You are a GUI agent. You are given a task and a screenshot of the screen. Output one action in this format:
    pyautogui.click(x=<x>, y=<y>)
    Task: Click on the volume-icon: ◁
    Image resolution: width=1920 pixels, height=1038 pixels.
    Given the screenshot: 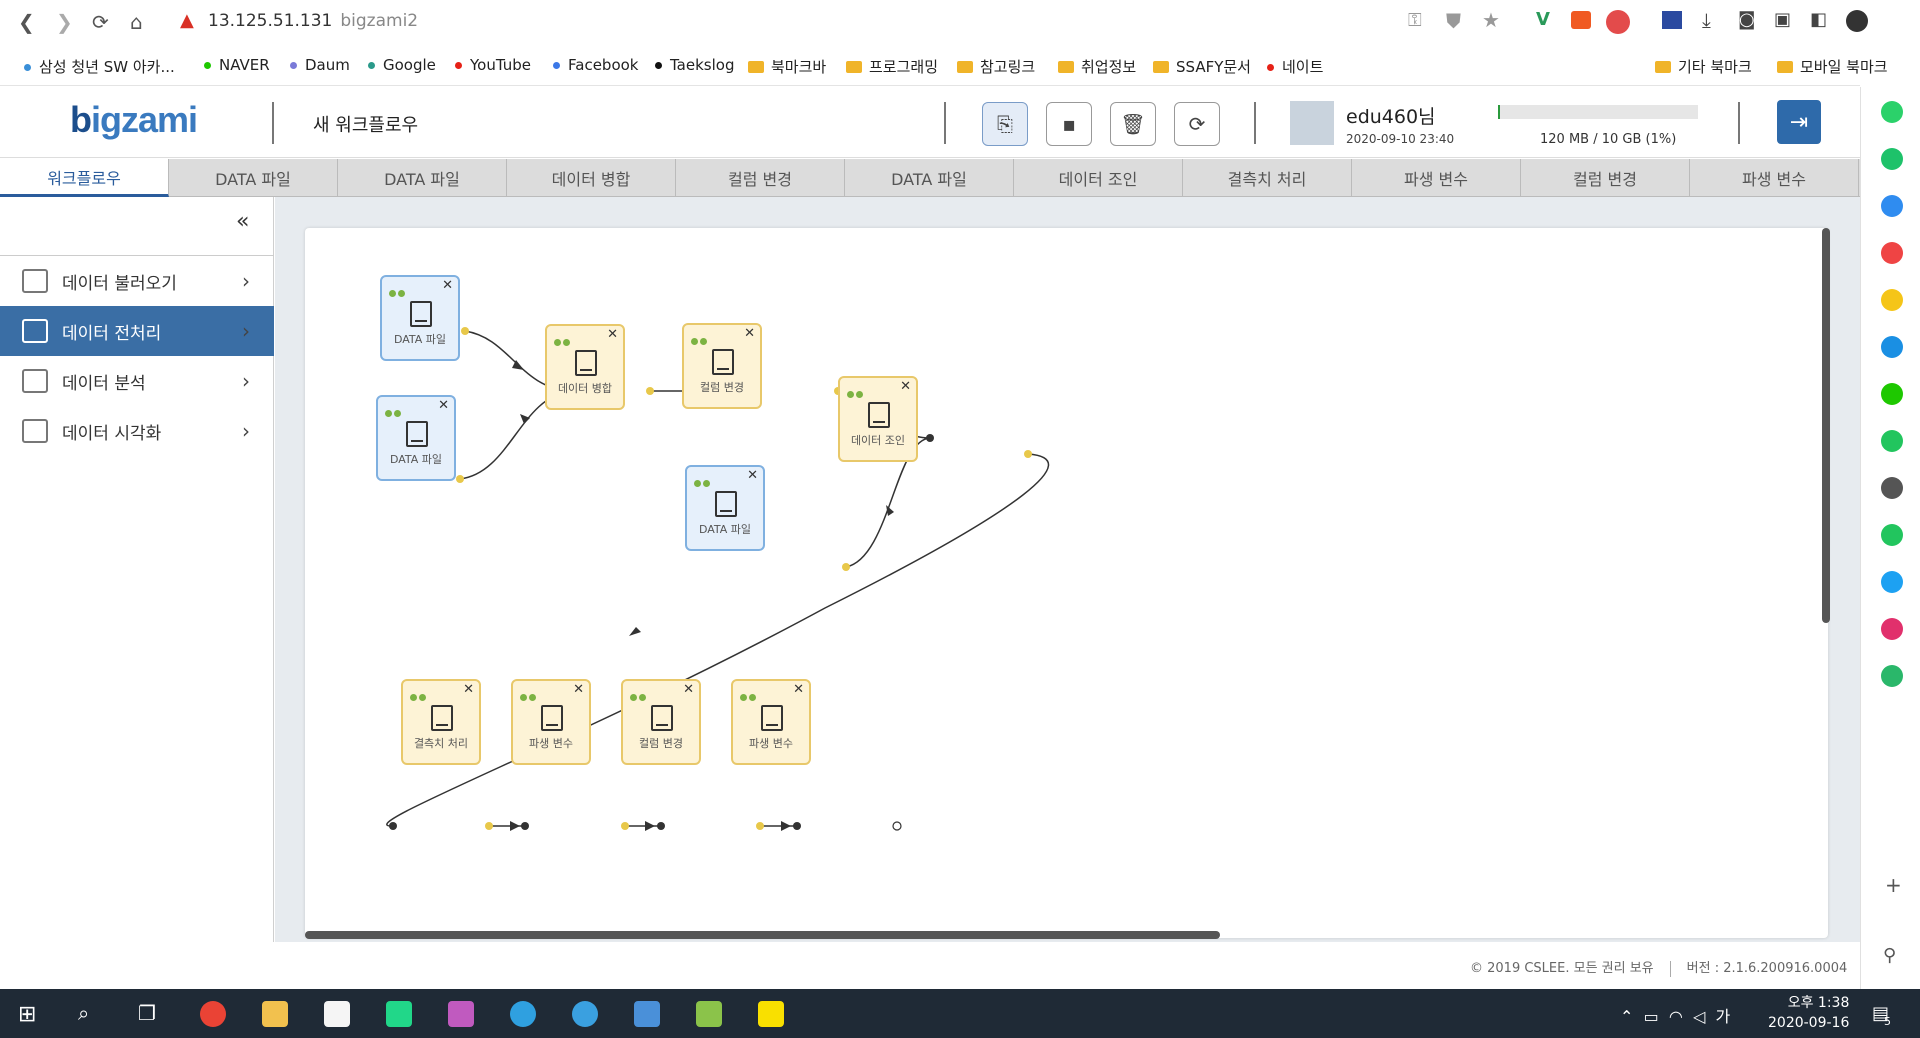 What is the action you would take?
    pyautogui.click(x=1699, y=1016)
    